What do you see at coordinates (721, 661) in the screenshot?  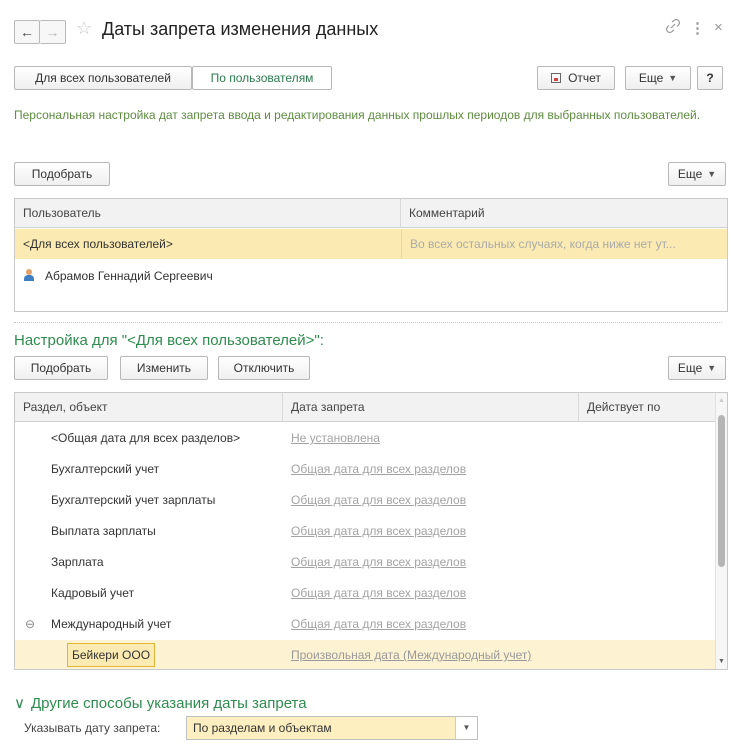 I see `scroll-down-icon: ▼` at bounding box center [721, 661].